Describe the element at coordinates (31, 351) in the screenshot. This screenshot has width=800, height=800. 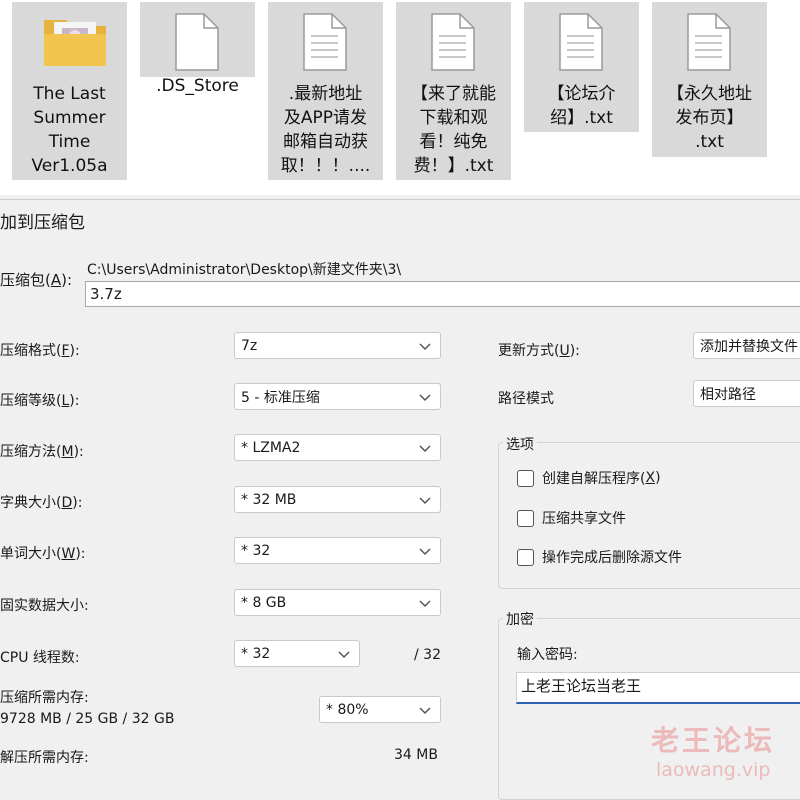
I see `label-text: 压缩格式(` at that location.